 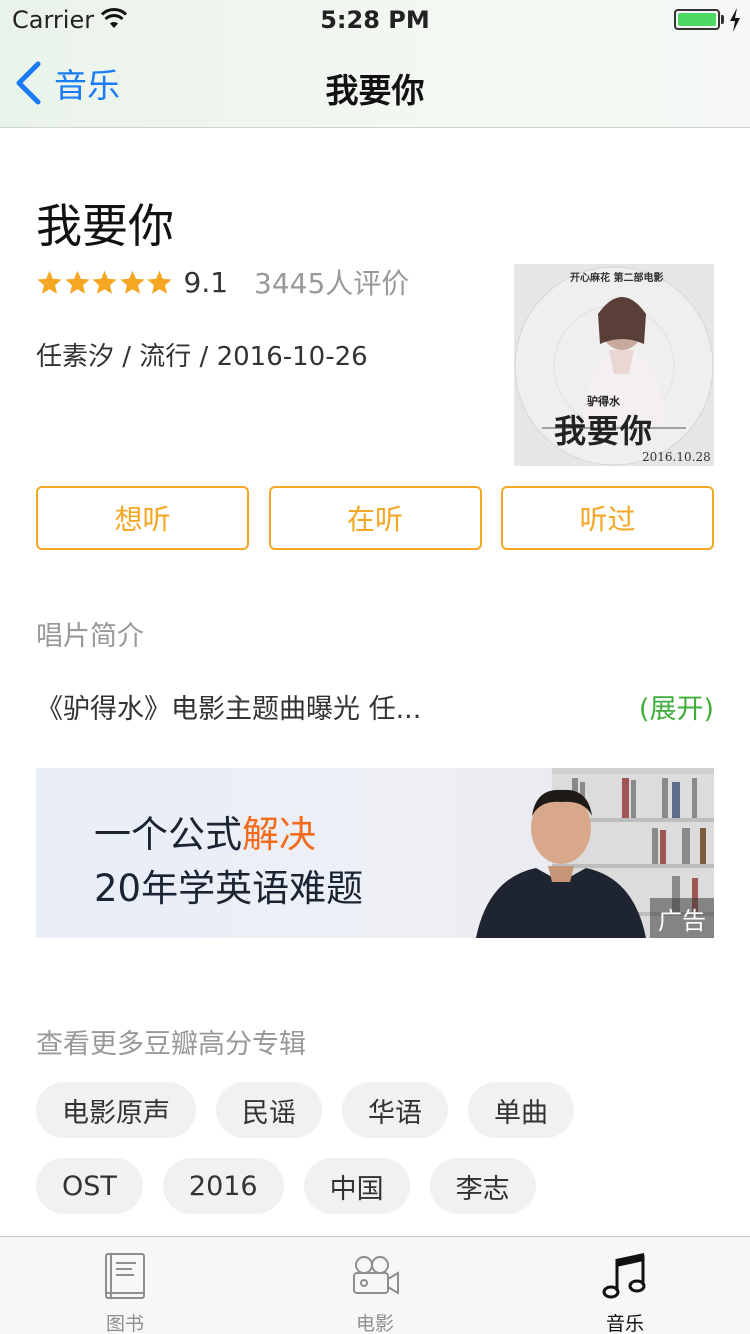 I want to click on navigation-bar: 音乐 我要你, so click(x=375, y=84).